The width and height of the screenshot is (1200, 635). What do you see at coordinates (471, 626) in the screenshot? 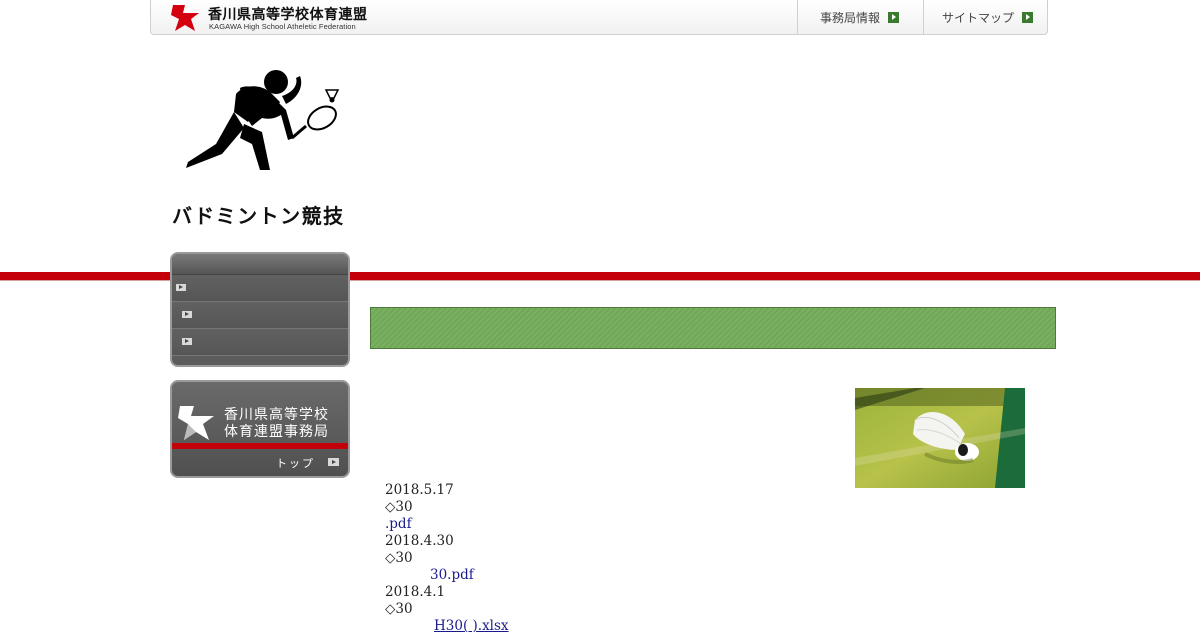
I see `entry-xlsx-link: H30( ).xlsx` at bounding box center [471, 626].